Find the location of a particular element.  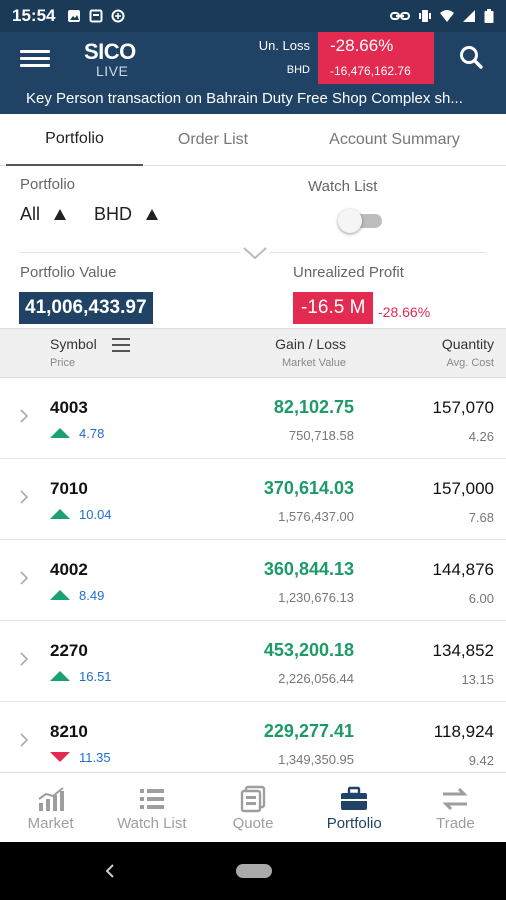

wifi-icon is located at coordinates (447, 16).